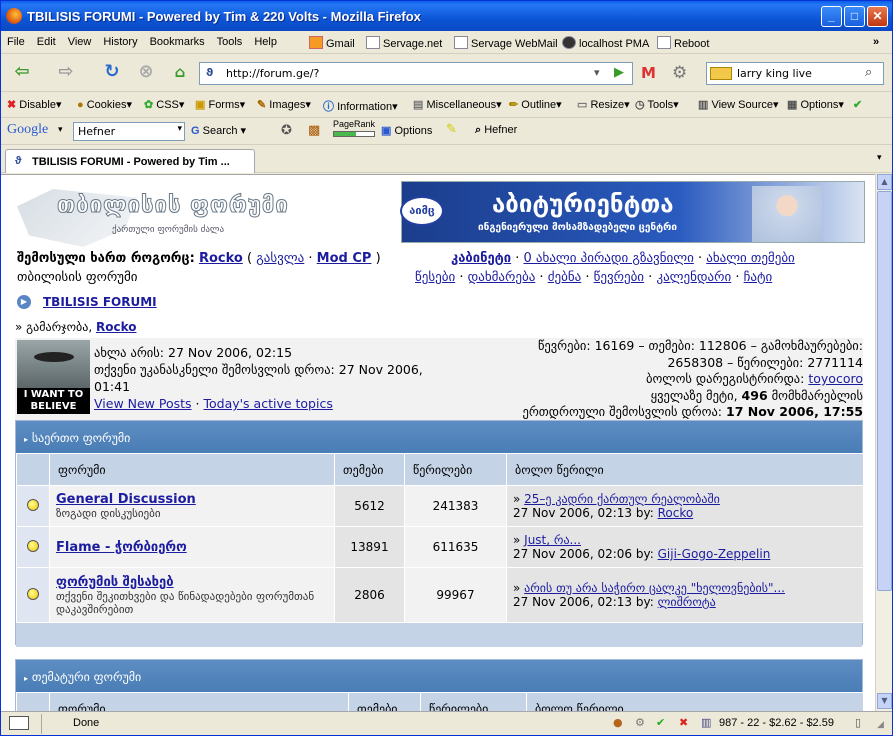  Describe the element at coordinates (884, 701) in the screenshot. I see `scroll-down-icon: ▼` at that location.